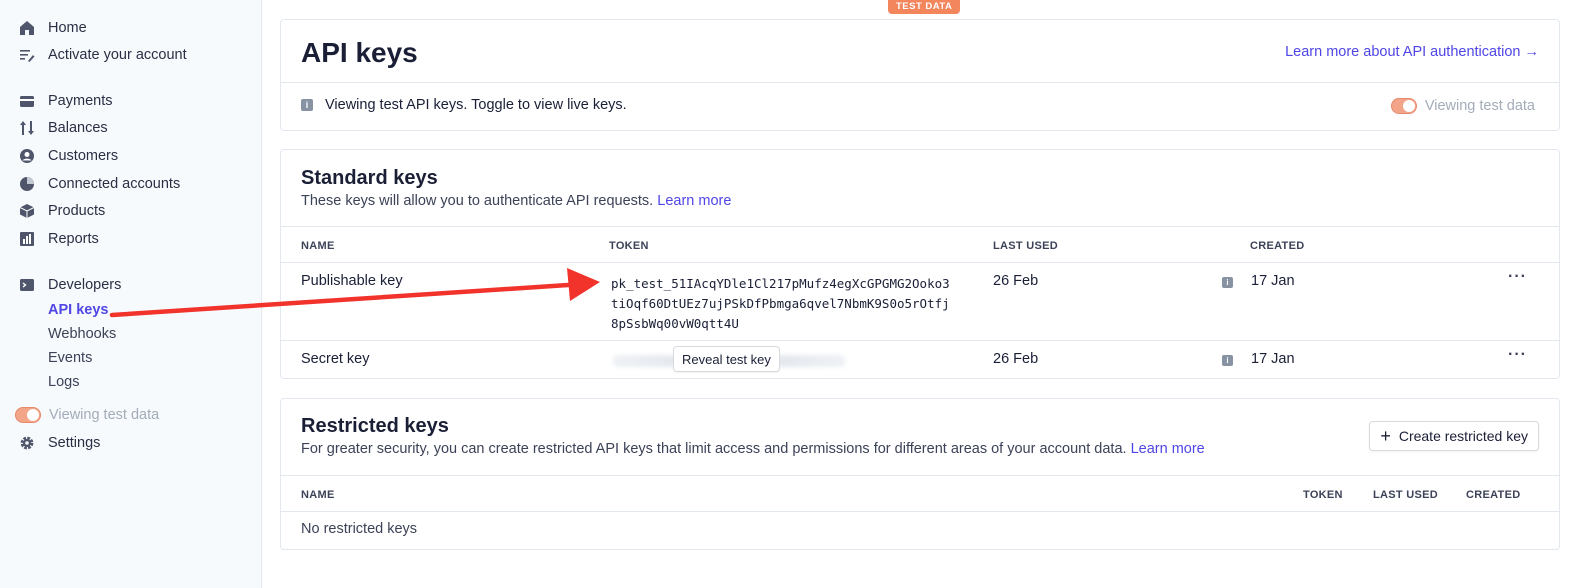  I want to click on sidebar-item-label: Connected accounts, so click(114, 184).